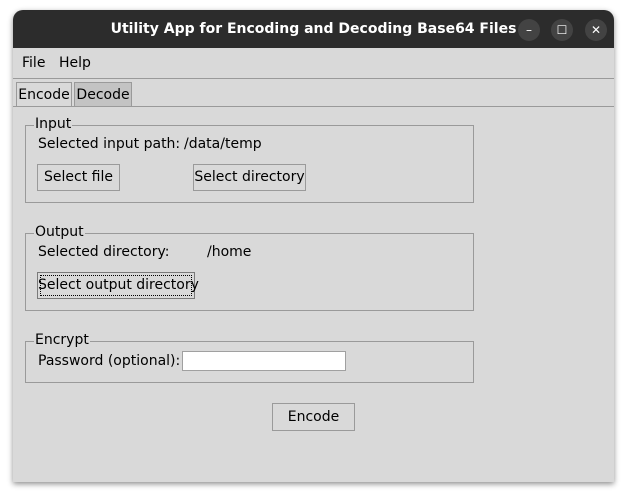  What do you see at coordinates (229, 252) in the screenshot?
I see `output-dir-value: /home` at bounding box center [229, 252].